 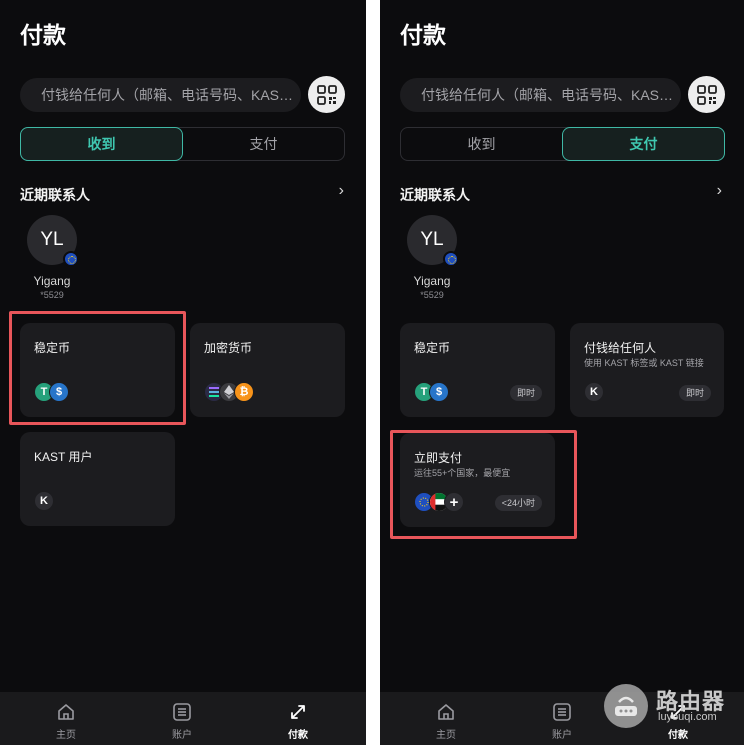 I want to click on card-kast-user: KAST 用户 K, so click(x=97, y=479).